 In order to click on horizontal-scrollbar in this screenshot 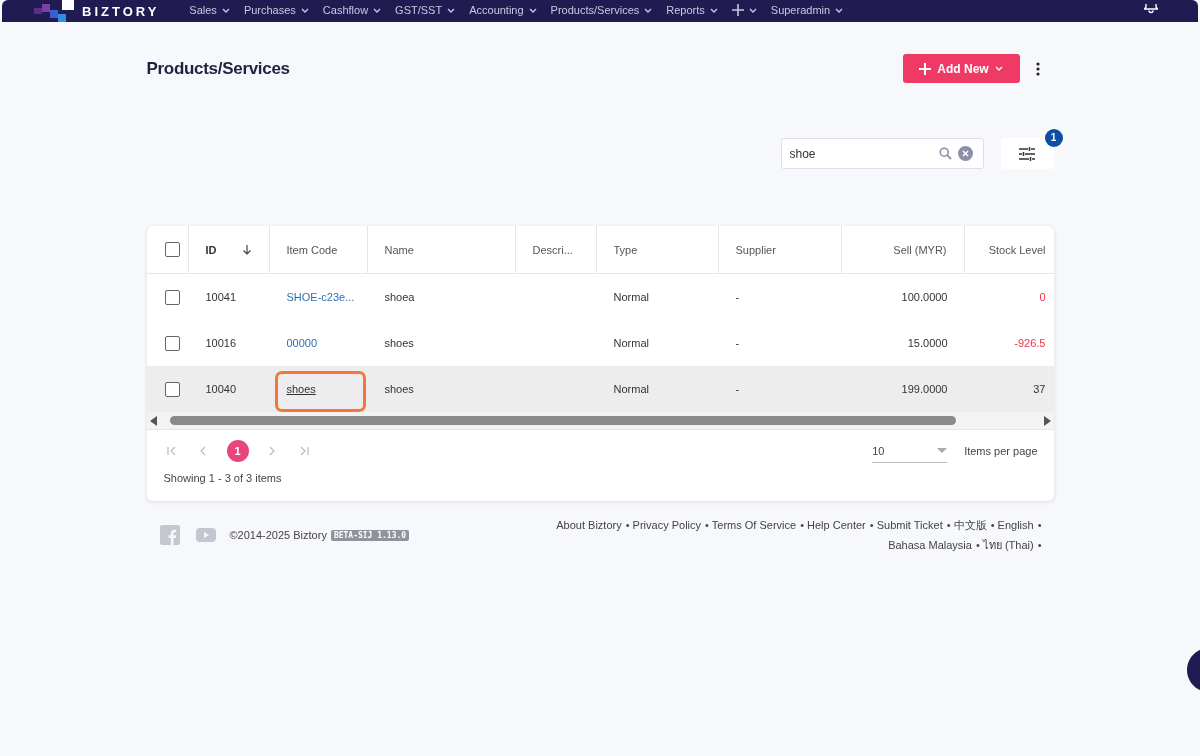, I will do `click(600, 421)`.